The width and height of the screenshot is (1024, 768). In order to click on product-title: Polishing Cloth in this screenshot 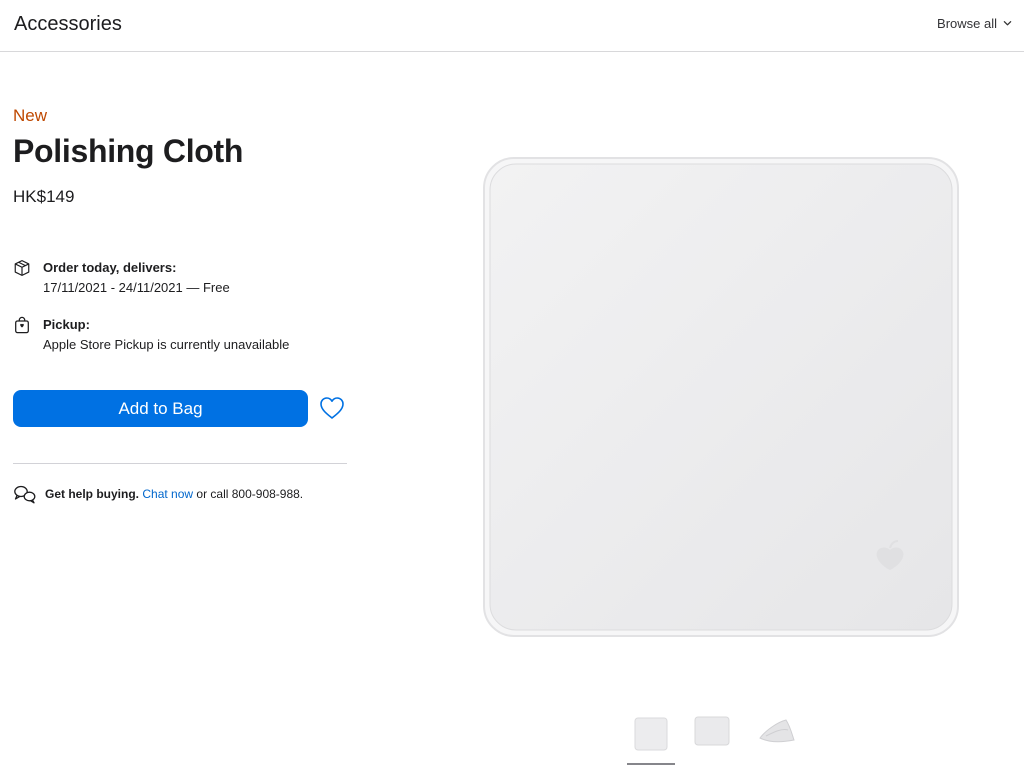, I will do `click(128, 151)`.